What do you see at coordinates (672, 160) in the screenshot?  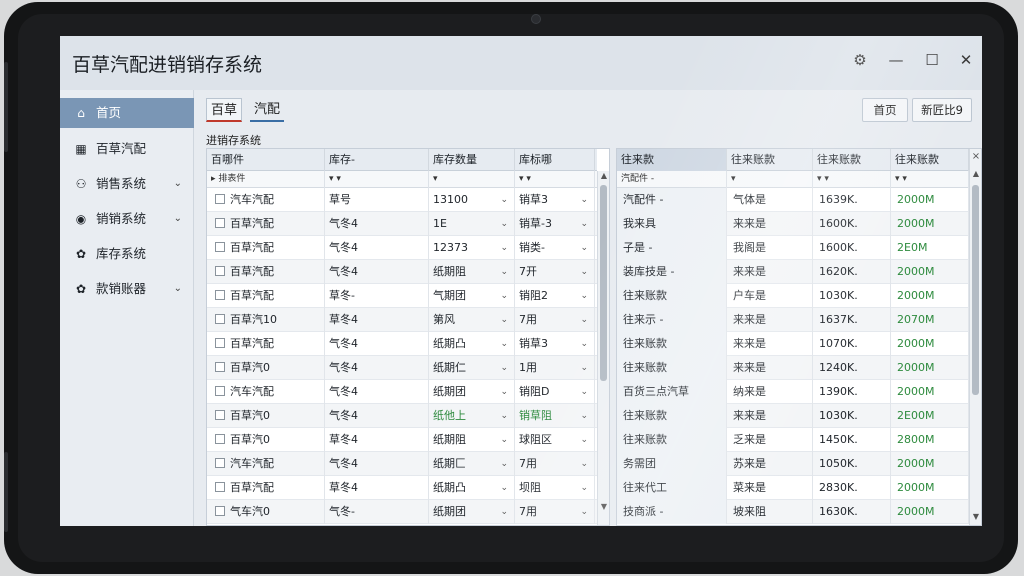 I see `column-header: 往来款` at bounding box center [672, 160].